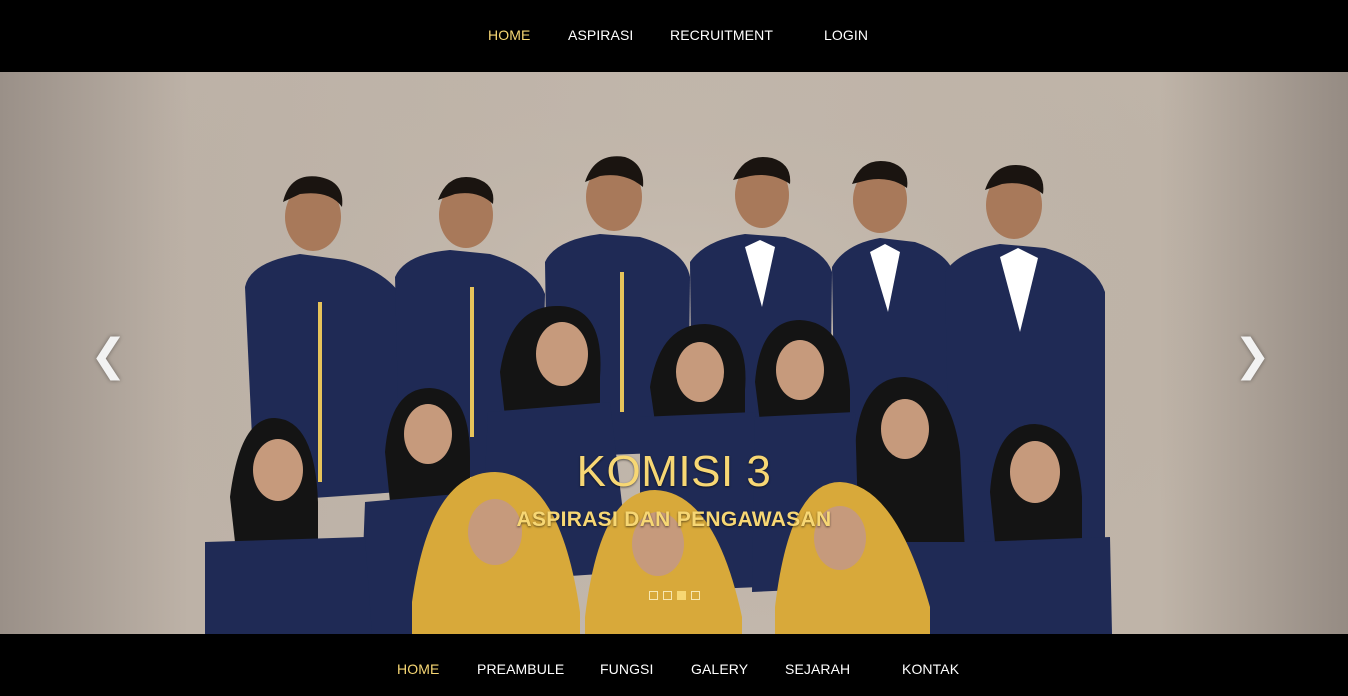 The image size is (1348, 696). Describe the element at coordinates (108, 356) in the screenshot. I see `slider-prev-icon: ❮` at that location.